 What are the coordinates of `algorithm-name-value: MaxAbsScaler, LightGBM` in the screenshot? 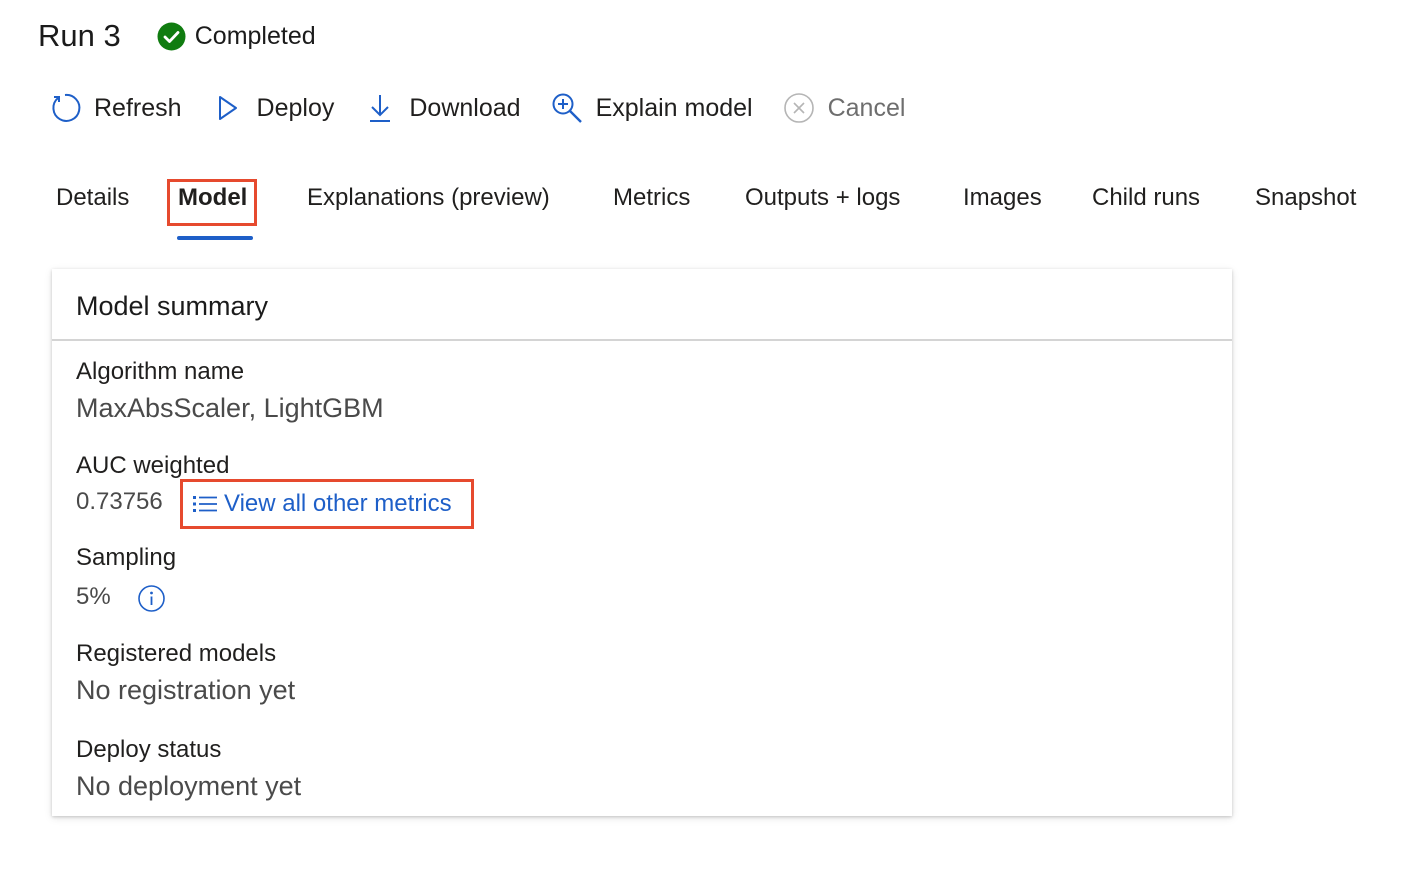 It's located at (230, 408).